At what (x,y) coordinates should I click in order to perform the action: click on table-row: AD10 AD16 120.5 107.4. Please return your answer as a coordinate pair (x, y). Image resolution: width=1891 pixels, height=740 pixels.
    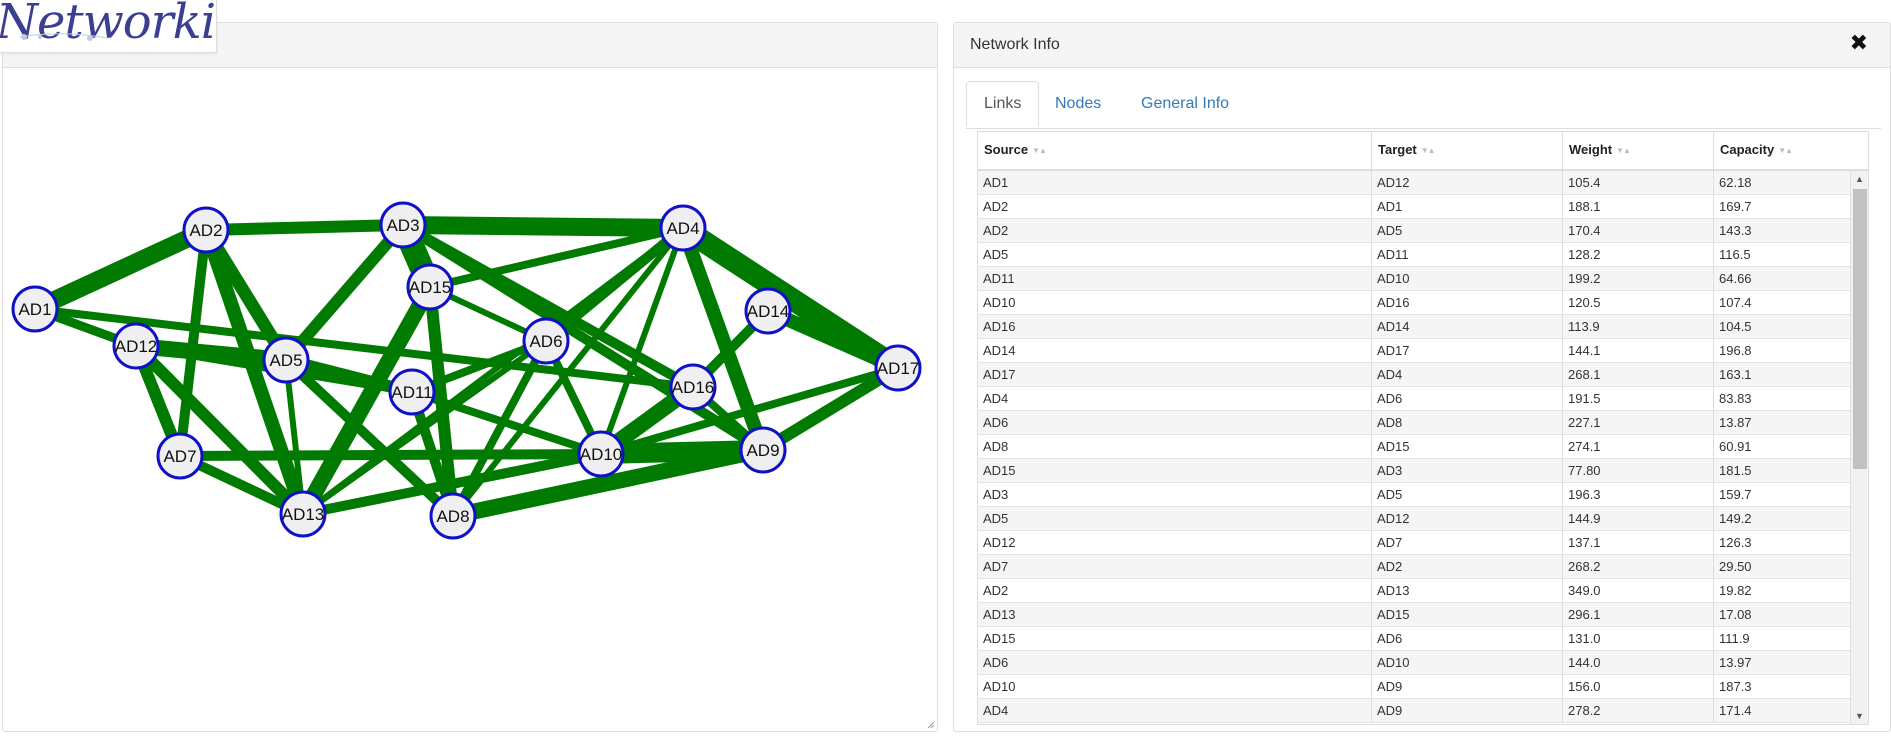
    Looking at the image, I should click on (1414, 303).